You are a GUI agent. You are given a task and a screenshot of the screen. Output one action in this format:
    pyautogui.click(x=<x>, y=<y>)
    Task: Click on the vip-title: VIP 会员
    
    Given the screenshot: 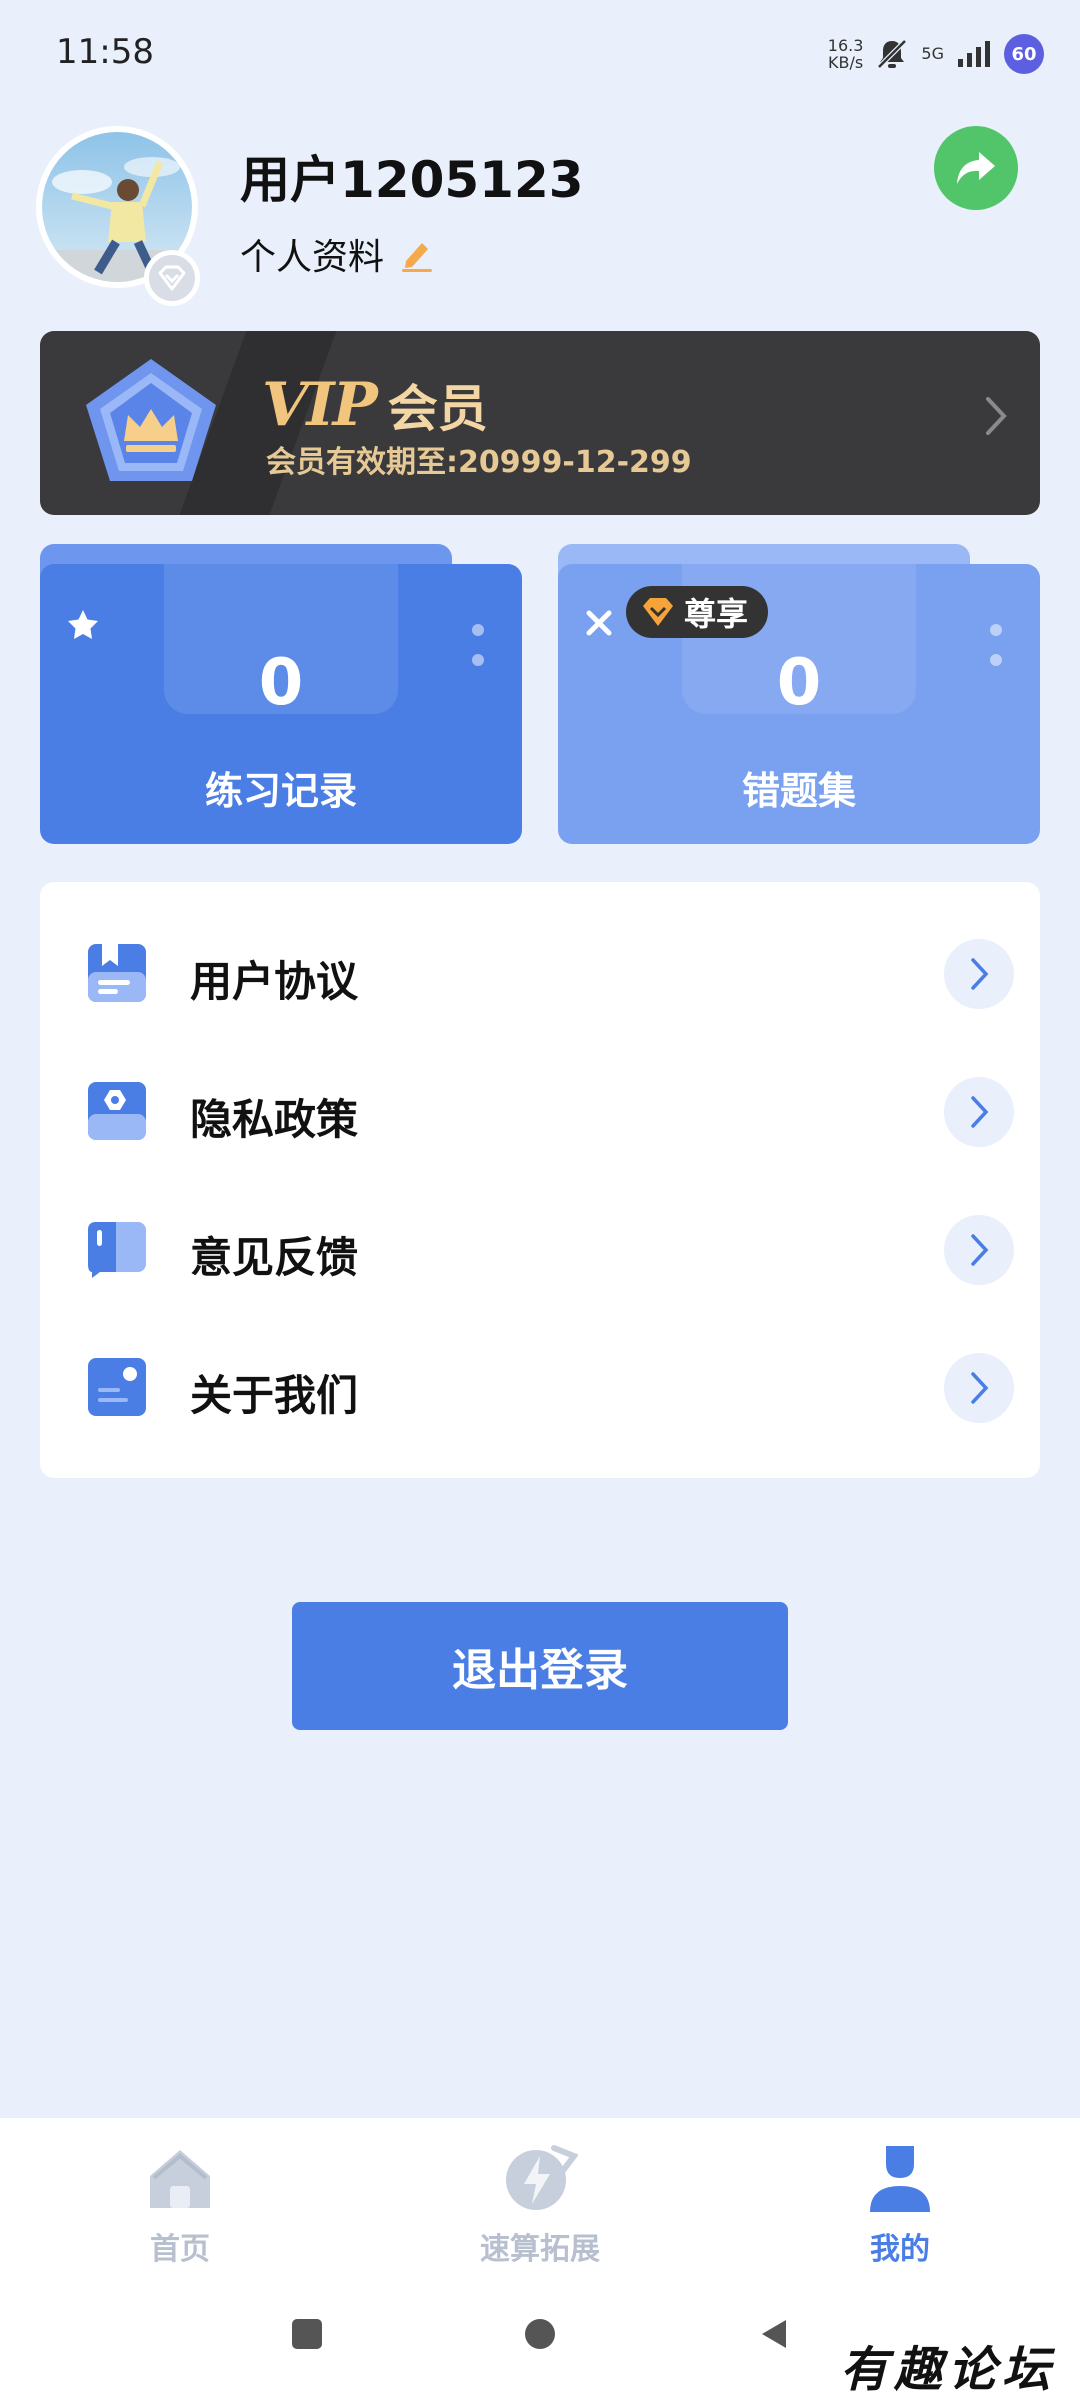 What is the action you would take?
    pyautogui.click(x=375, y=405)
    